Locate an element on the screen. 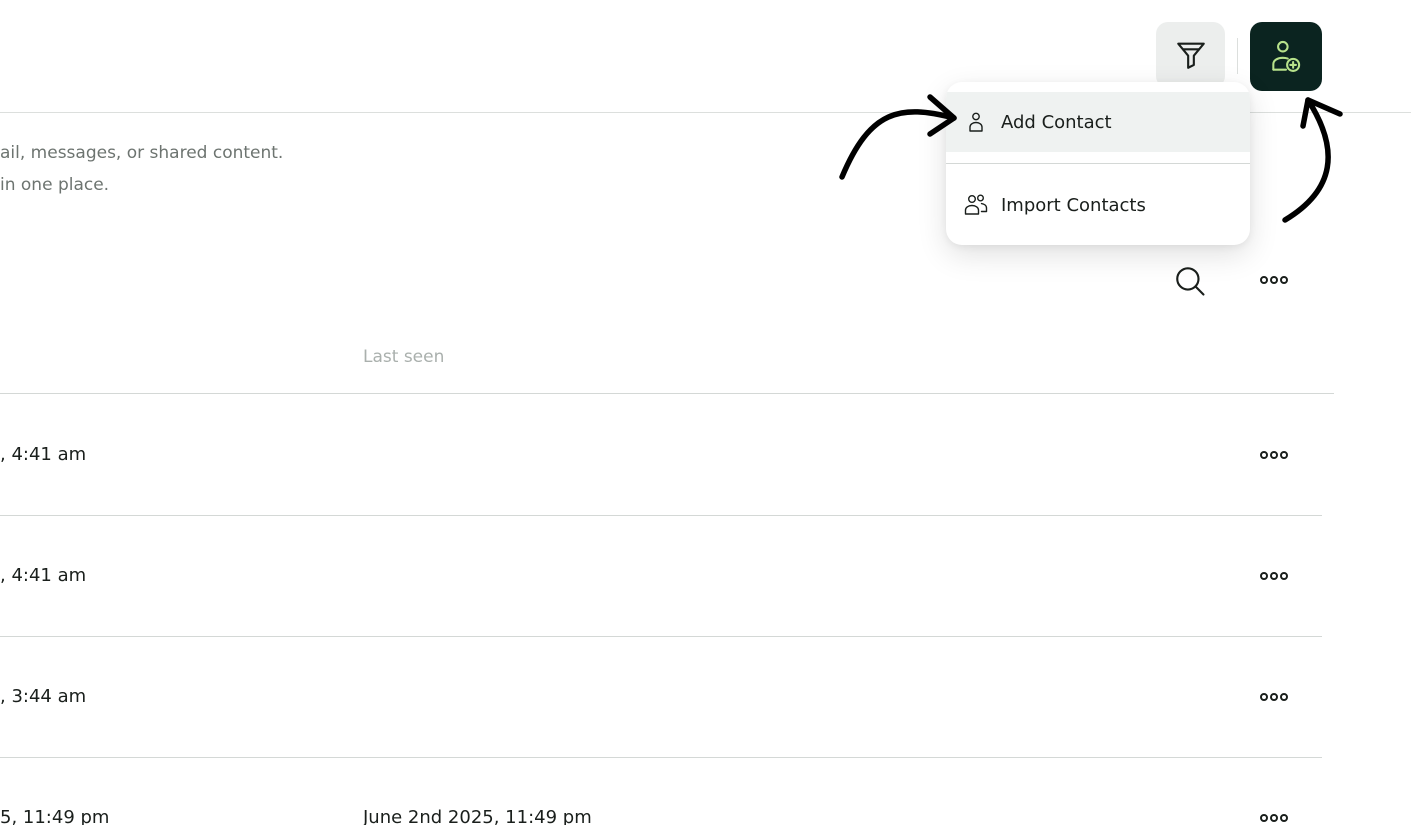 The image size is (1411, 825). row-3-options-button is located at coordinates (1274, 697).